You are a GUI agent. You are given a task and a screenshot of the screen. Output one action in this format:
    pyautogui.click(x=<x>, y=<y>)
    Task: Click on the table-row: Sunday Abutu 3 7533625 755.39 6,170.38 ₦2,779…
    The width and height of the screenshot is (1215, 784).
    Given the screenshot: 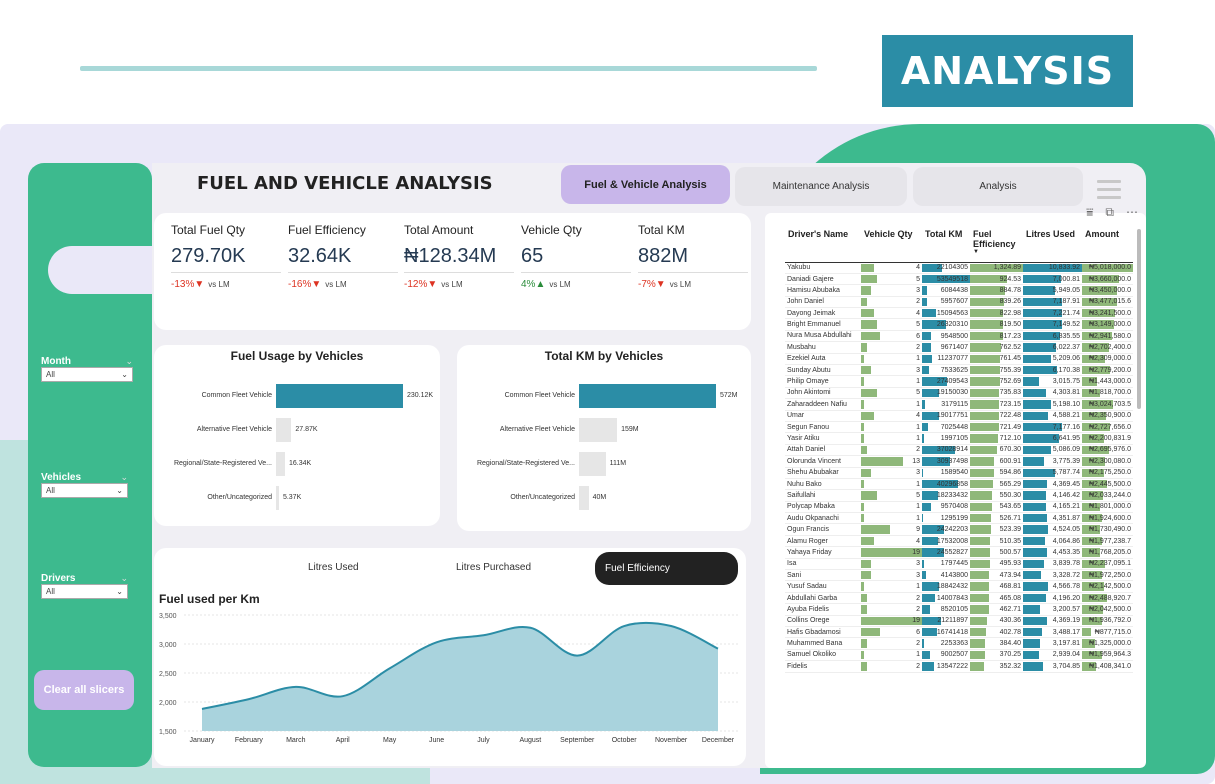 What is the action you would take?
    pyautogui.click(x=959, y=370)
    